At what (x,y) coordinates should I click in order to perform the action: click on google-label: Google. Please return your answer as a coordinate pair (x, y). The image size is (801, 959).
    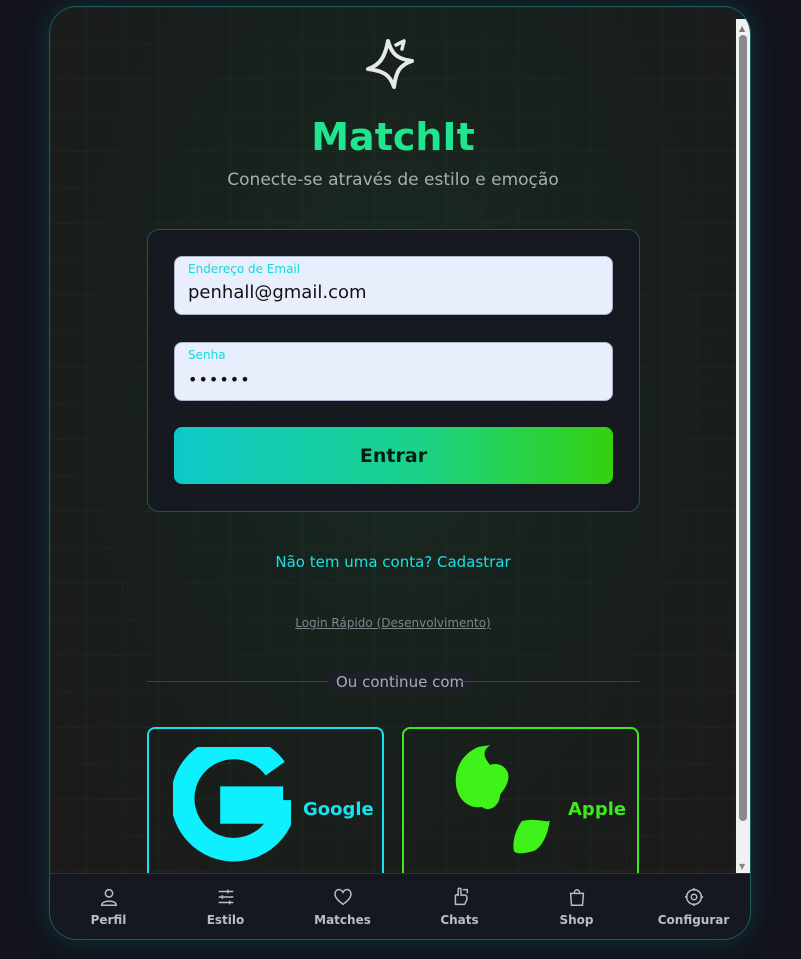
    Looking at the image, I should click on (338, 809).